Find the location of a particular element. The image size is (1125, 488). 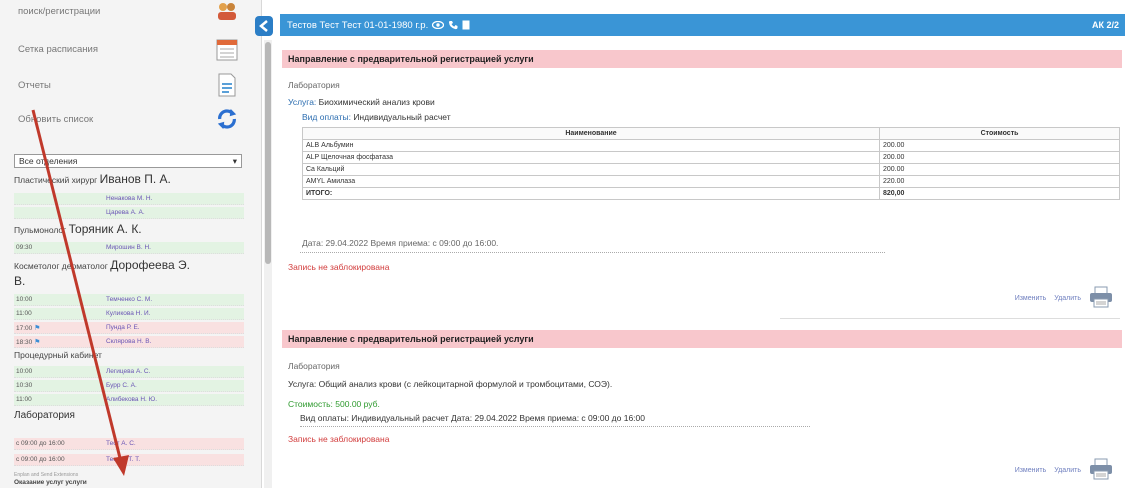

phone-icon is located at coordinates (453, 25).